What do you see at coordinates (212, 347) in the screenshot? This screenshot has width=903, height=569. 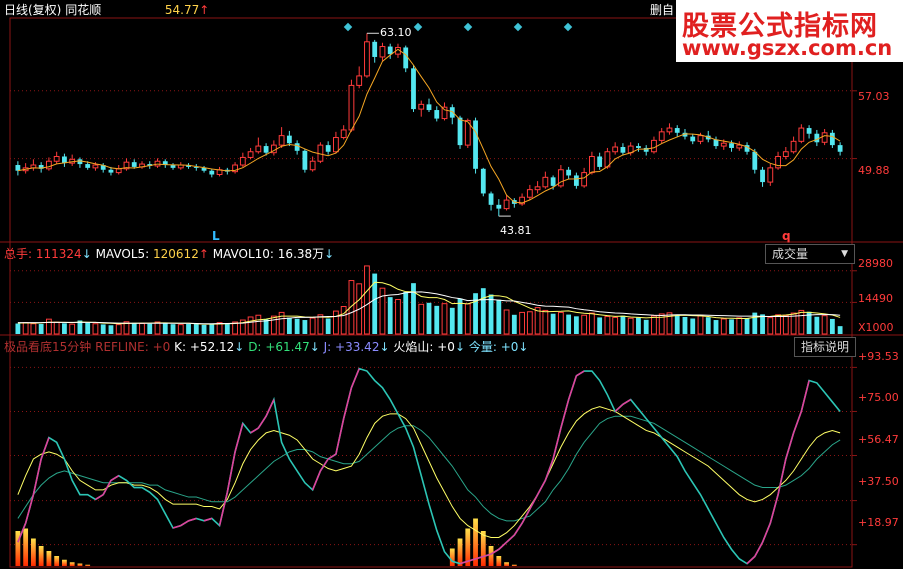 I see `k-value: +52.12` at bounding box center [212, 347].